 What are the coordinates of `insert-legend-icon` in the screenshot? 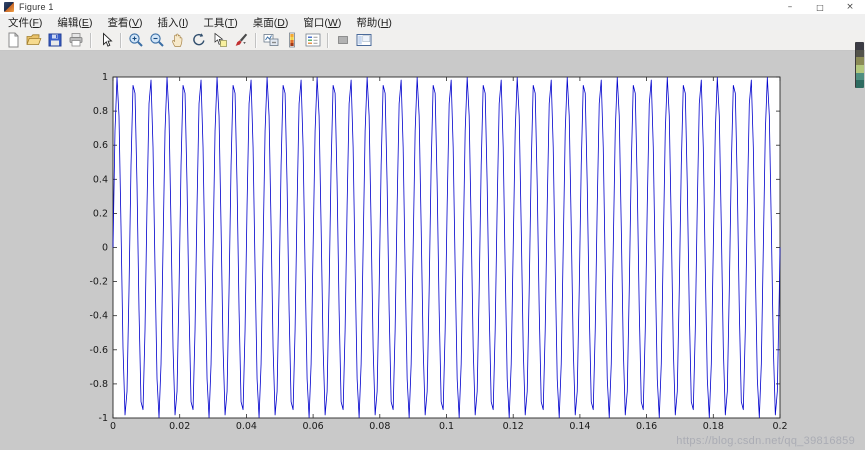 It's located at (313, 40).